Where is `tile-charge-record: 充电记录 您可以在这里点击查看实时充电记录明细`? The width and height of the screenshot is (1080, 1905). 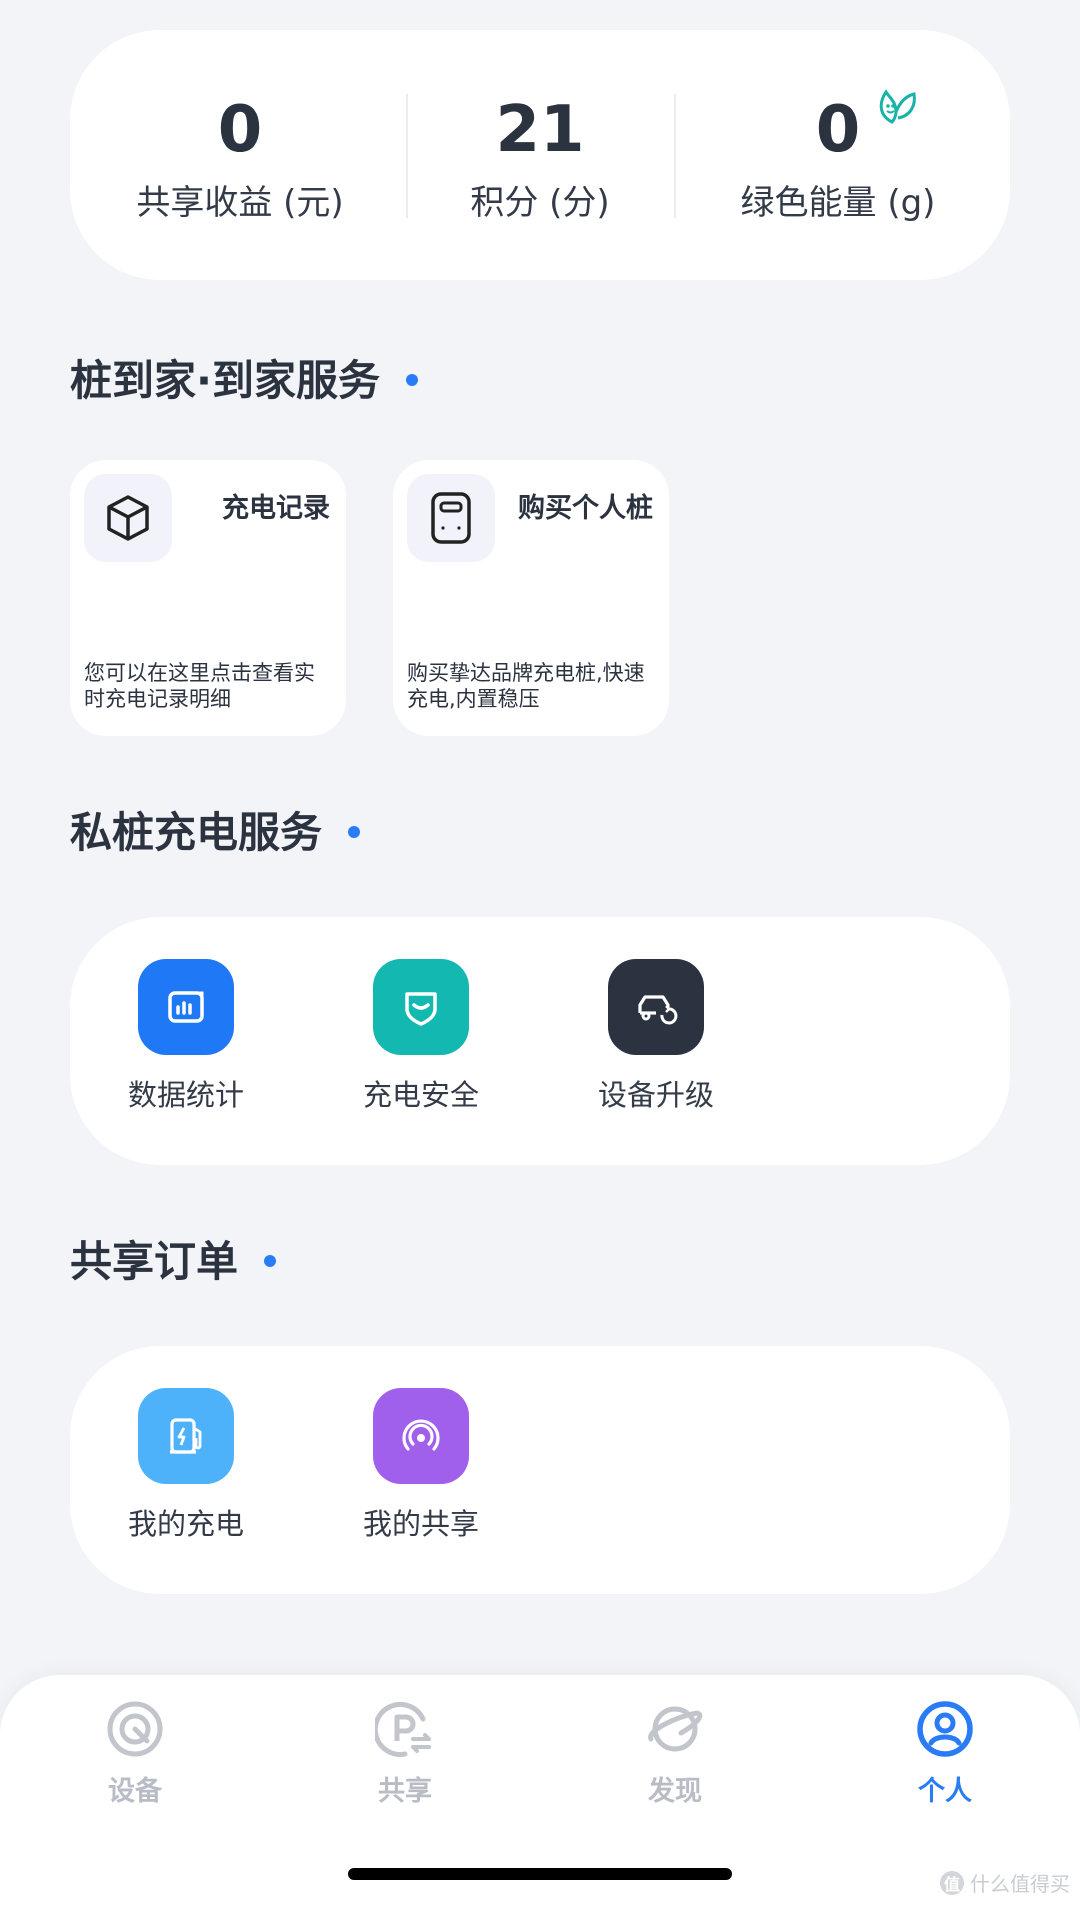 tile-charge-record: 充电记录 您可以在这里点击查看实时充电记录明细 is located at coordinates (208, 598).